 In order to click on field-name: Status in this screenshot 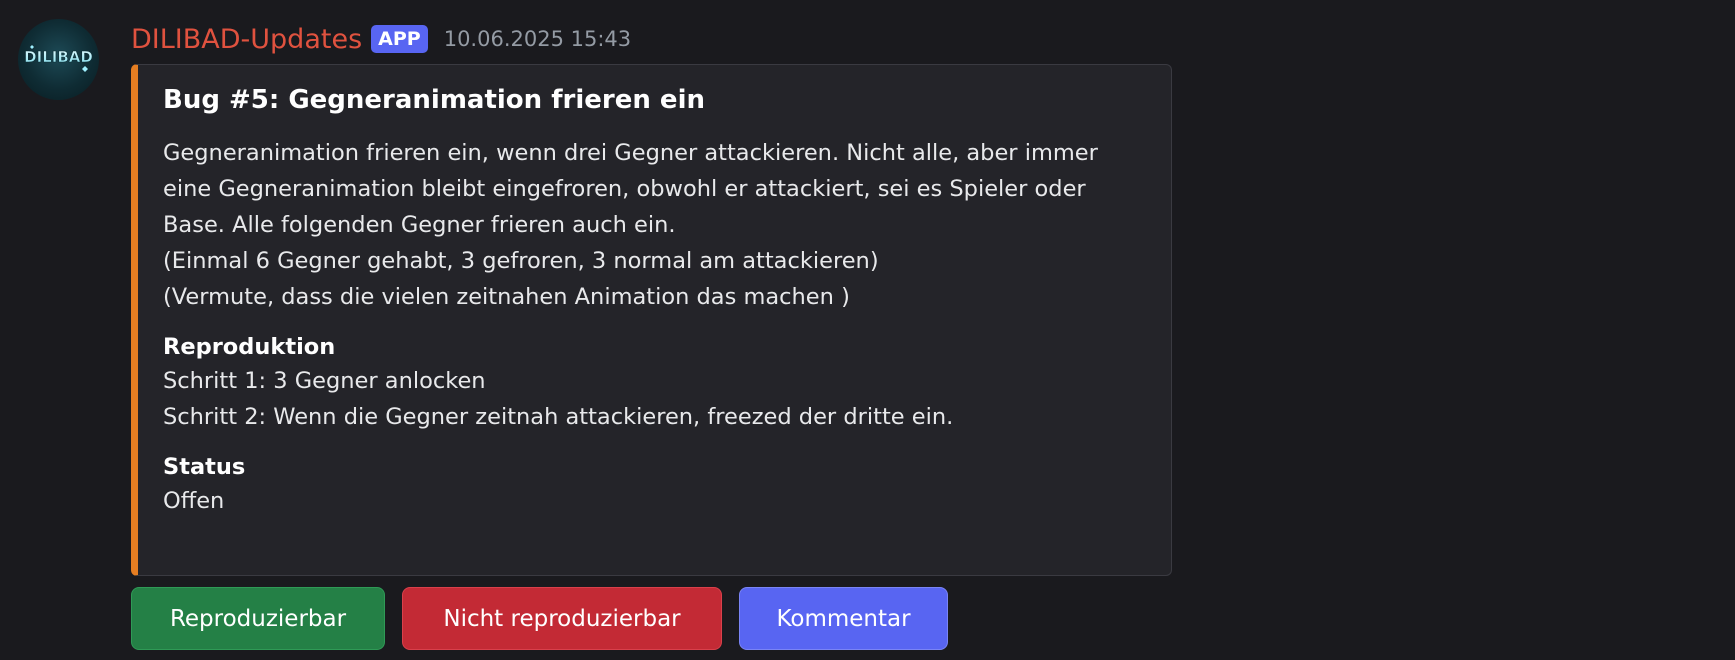, I will do `click(204, 467)`.